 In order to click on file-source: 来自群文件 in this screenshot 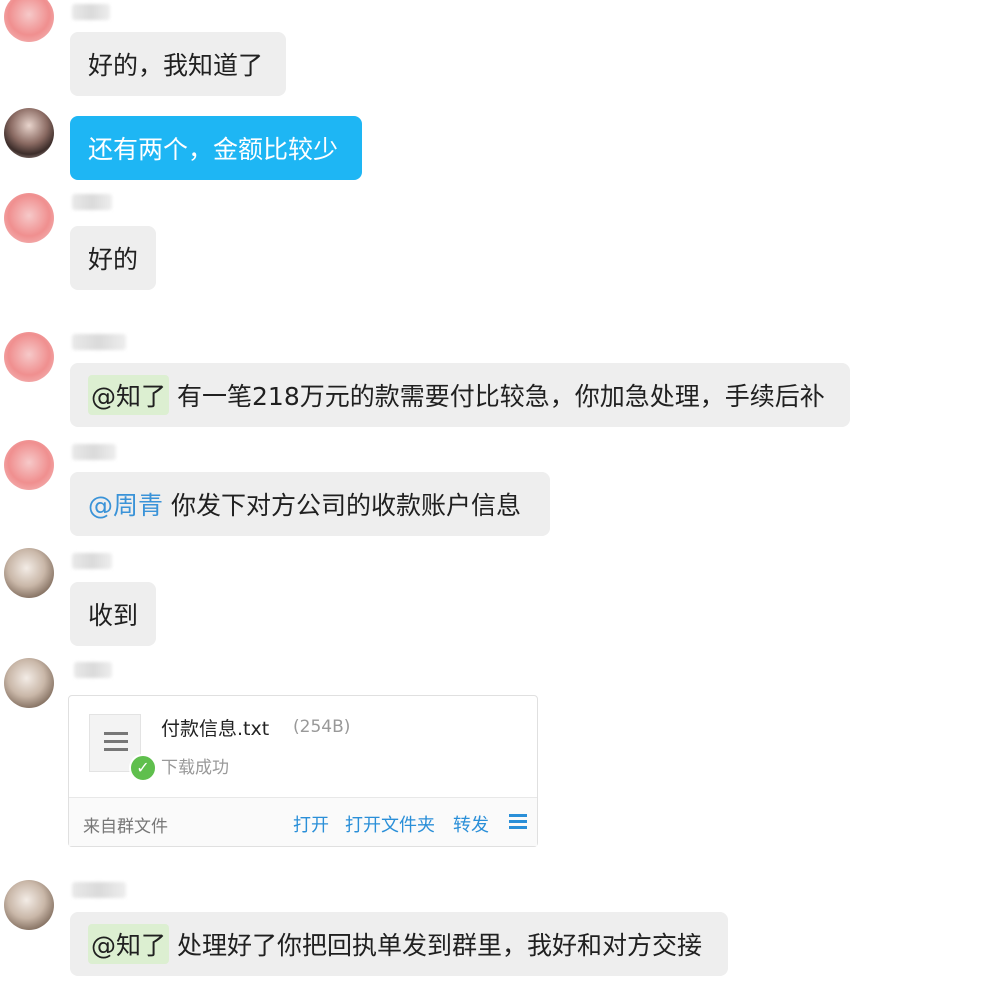, I will do `click(125, 827)`.